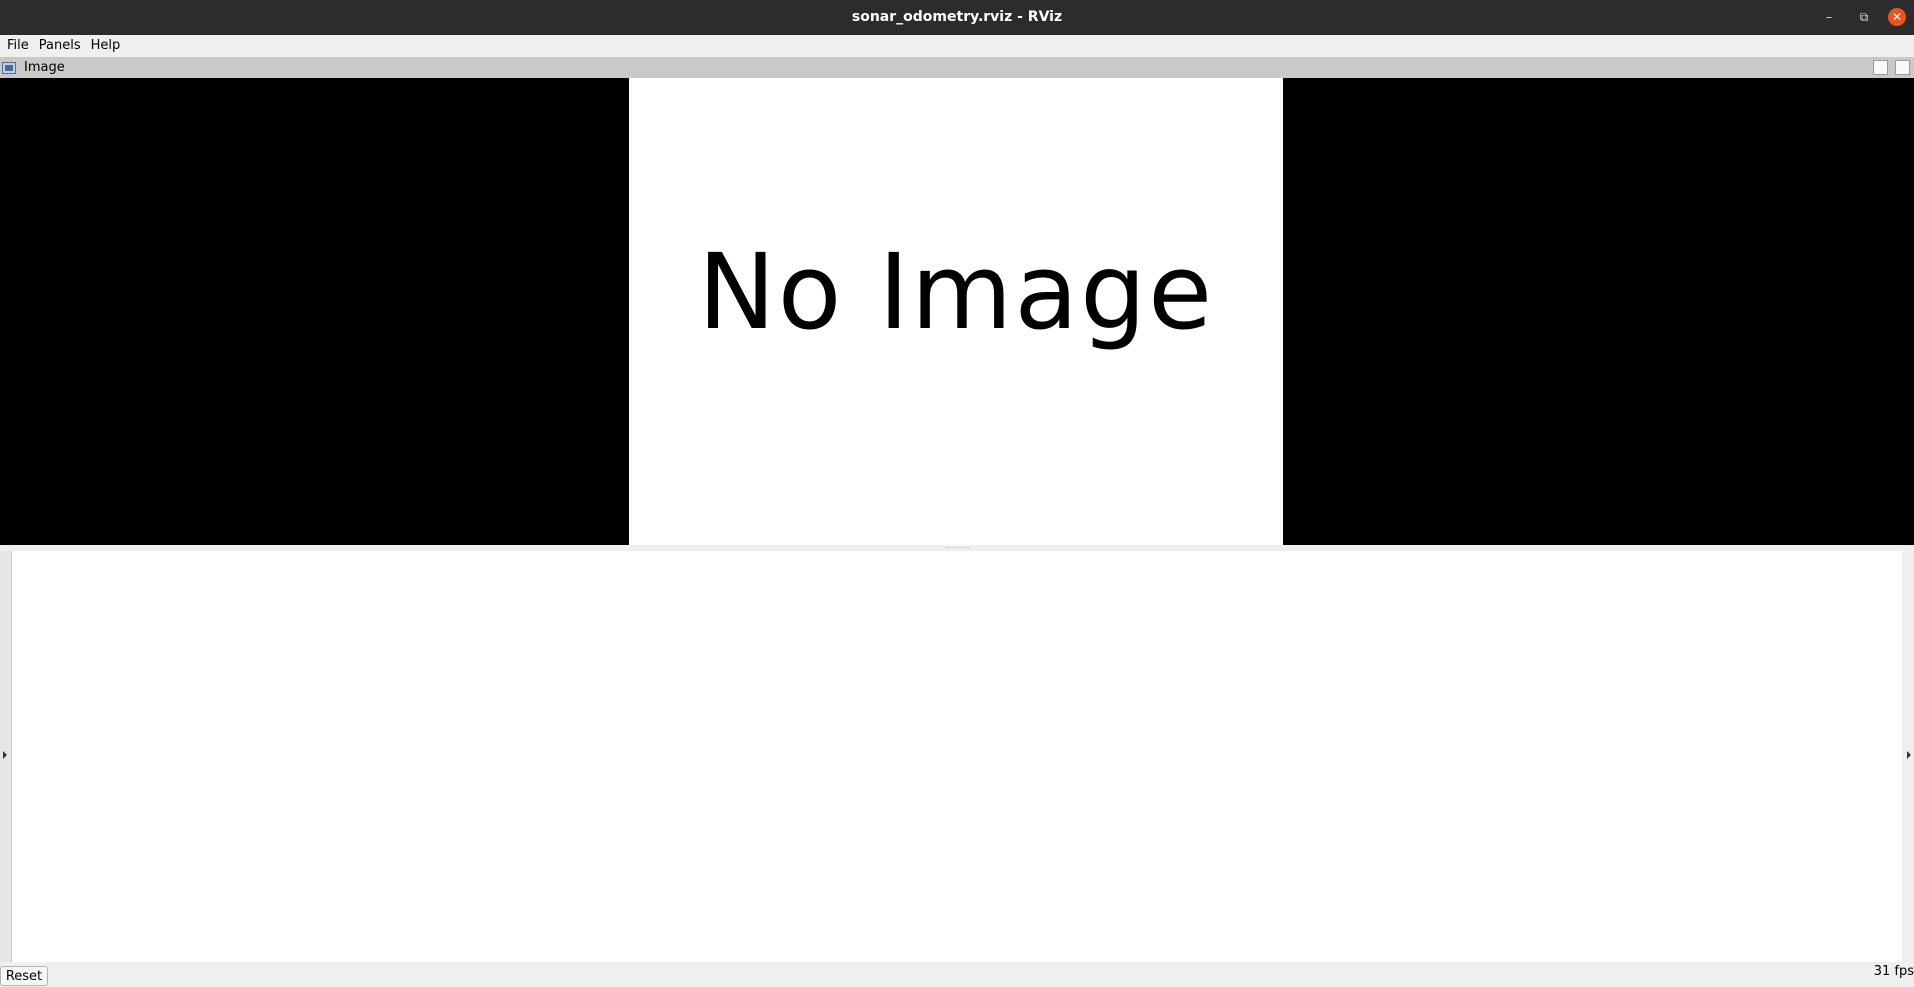  Describe the element at coordinates (9, 67) in the screenshot. I see `image-panel-icon` at that location.